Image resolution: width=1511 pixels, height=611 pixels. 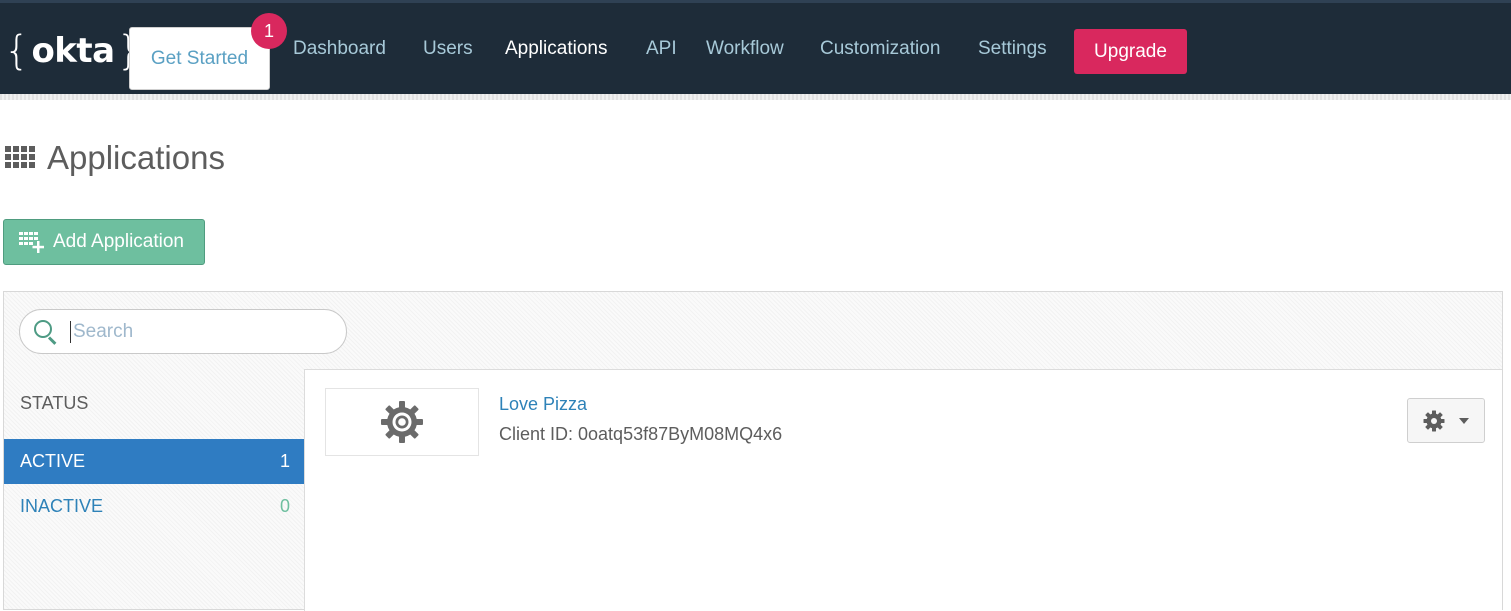 I want to click on filter-inactive-count: 0, so click(x=284, y=506).